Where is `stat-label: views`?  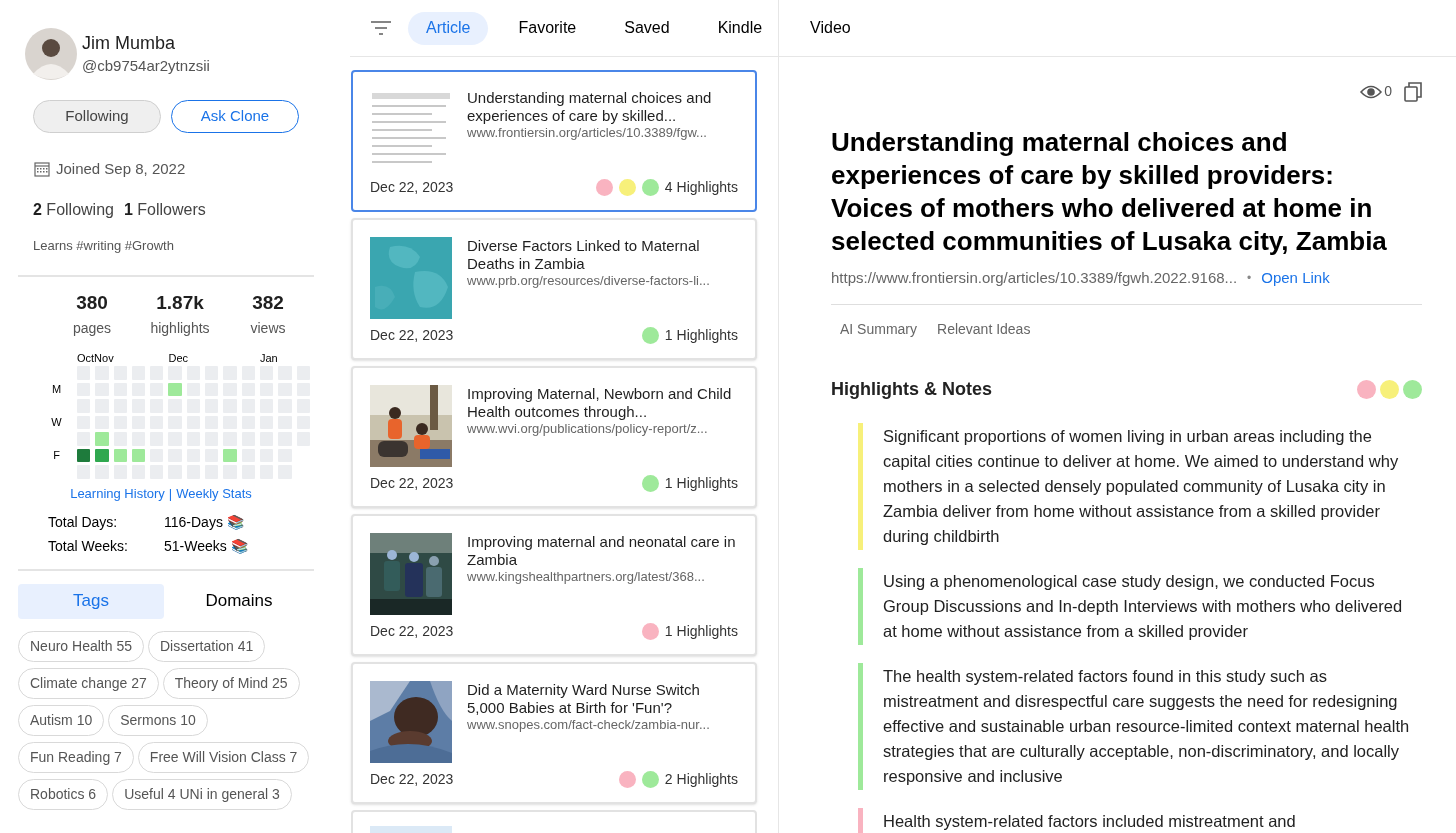 stat-label: views is located at coordinates (268, 328).